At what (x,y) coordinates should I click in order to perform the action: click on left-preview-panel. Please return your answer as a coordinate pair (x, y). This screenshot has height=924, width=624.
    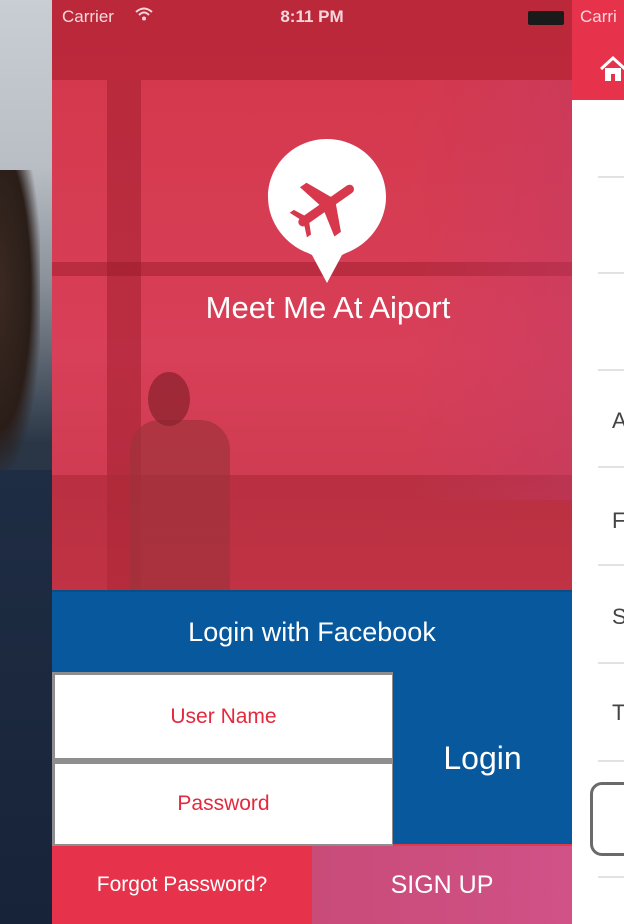
    Looking at the image, I should click on (26, 462).